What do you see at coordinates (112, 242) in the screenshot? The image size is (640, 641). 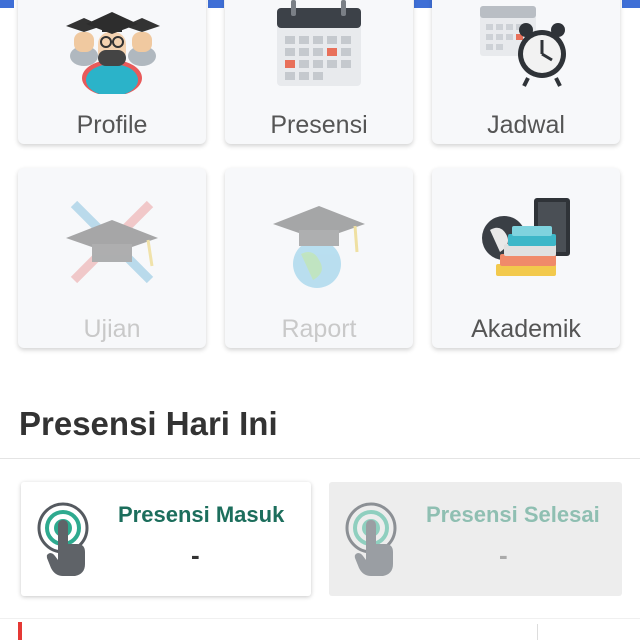 I see `exam-cap-pencils-icon` at bounding box center [112, 242].